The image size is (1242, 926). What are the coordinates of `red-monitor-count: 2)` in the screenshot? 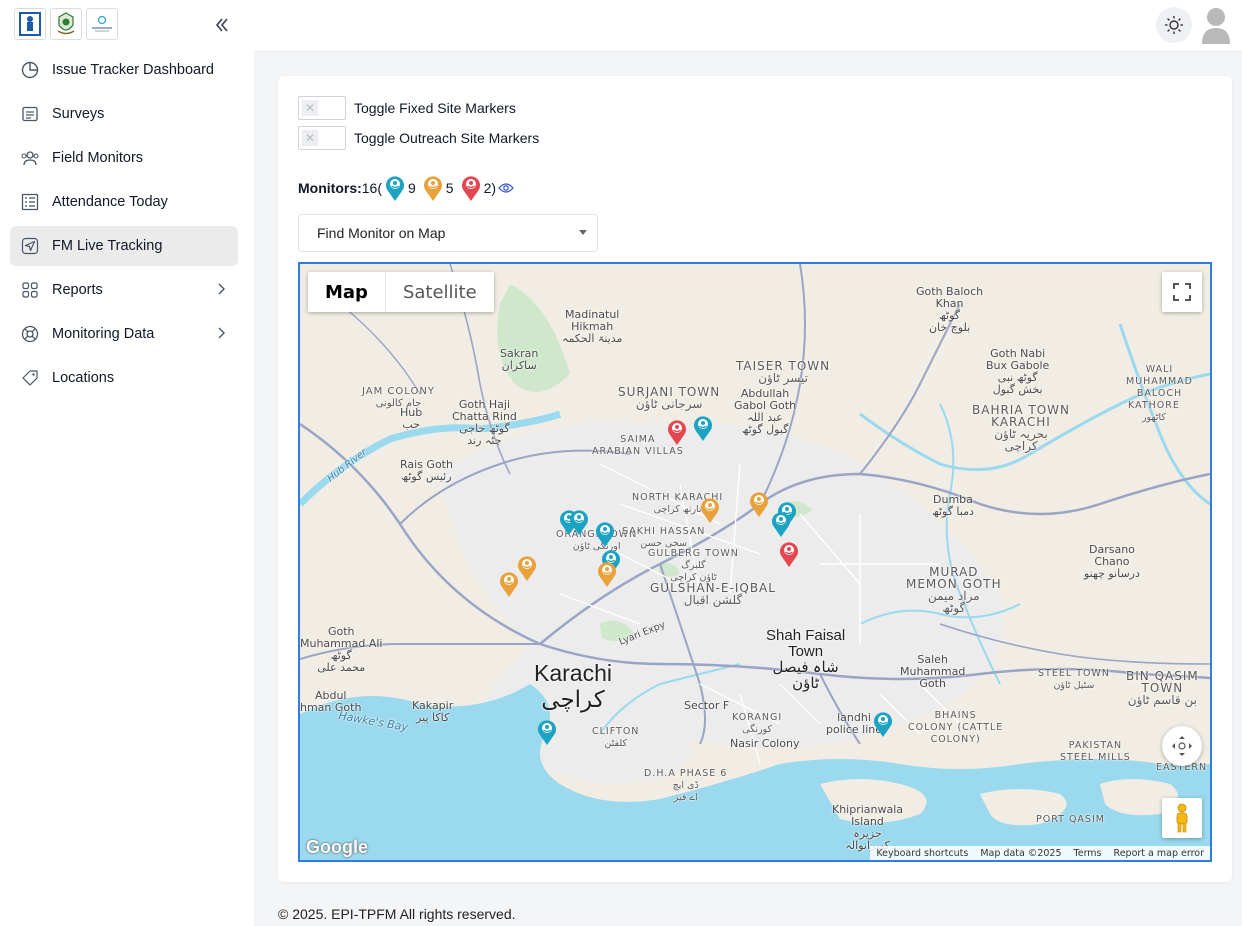 It's located at (490, 188).